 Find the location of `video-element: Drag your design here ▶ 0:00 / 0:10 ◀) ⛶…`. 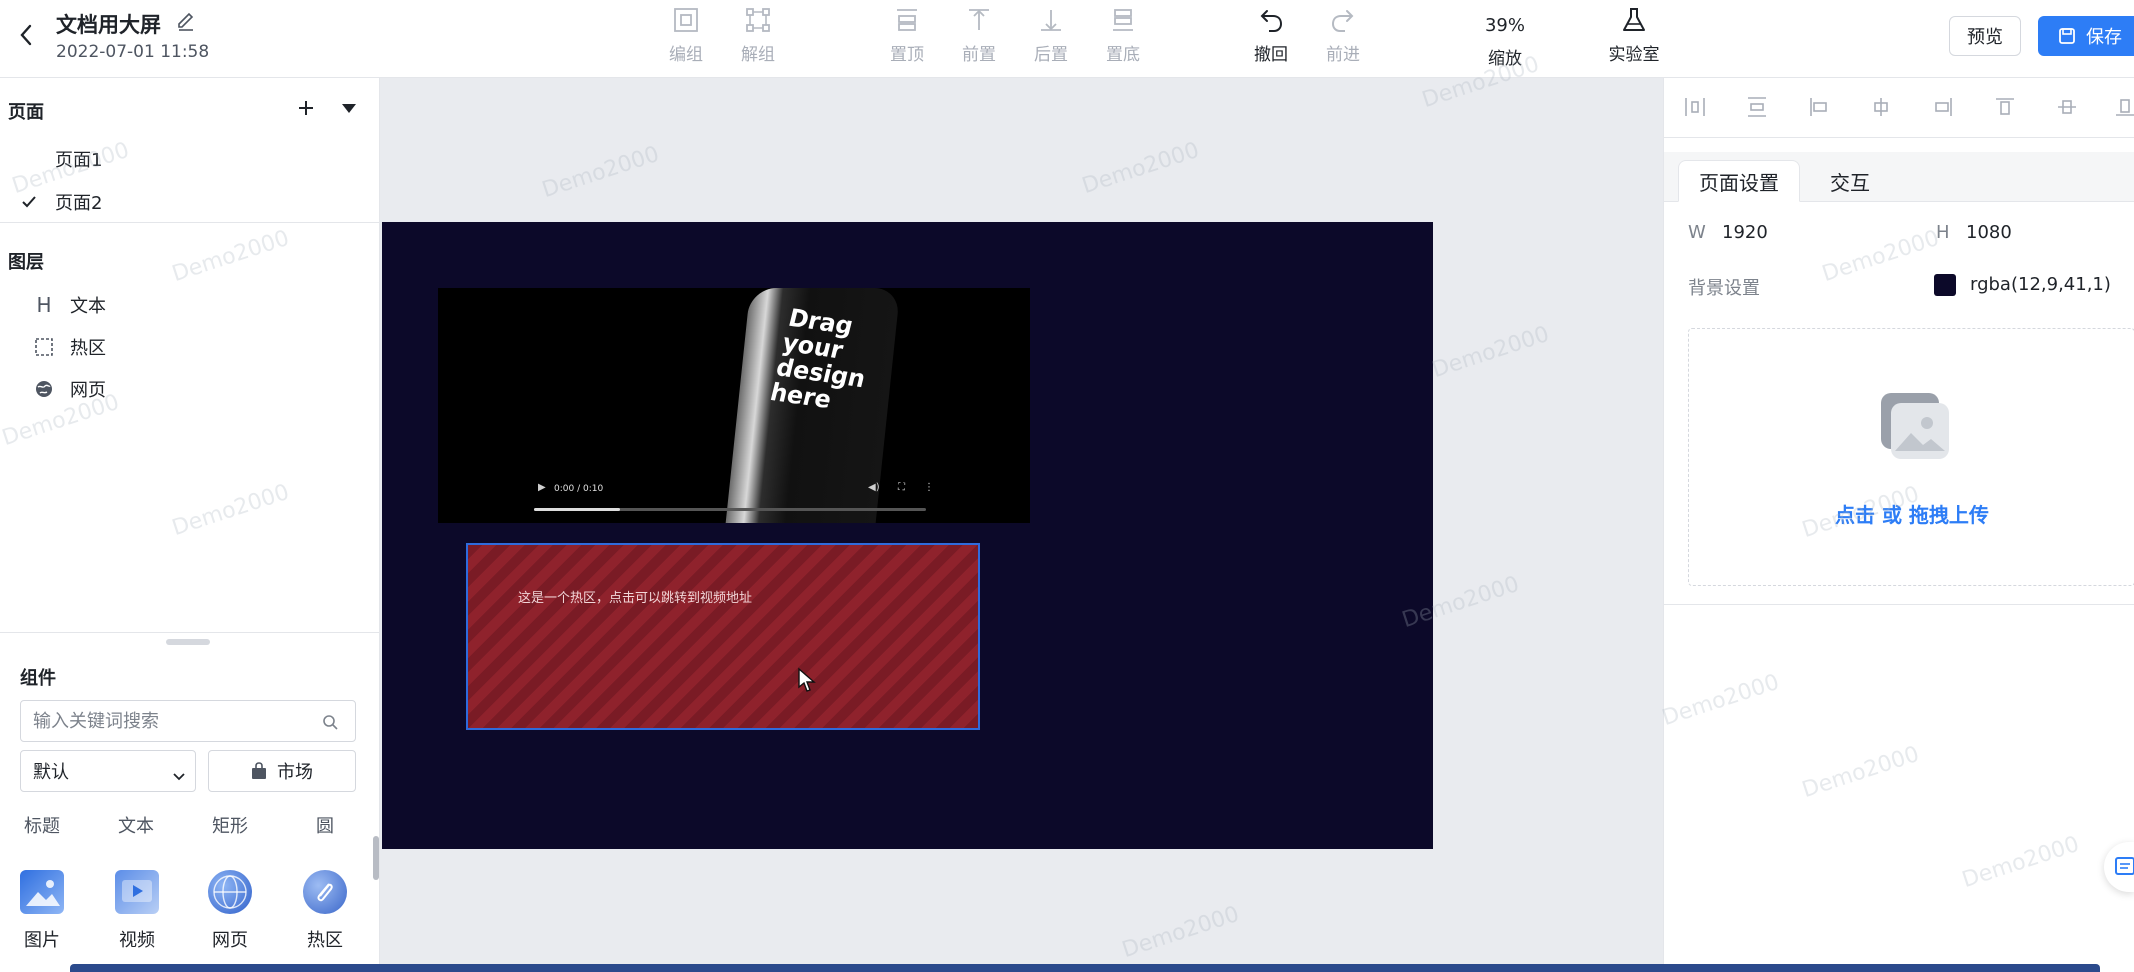

video-element: Drag your design here ▶ 0:00 / 0:10 ◀) ⛶… is located at coordinates (734, 405).